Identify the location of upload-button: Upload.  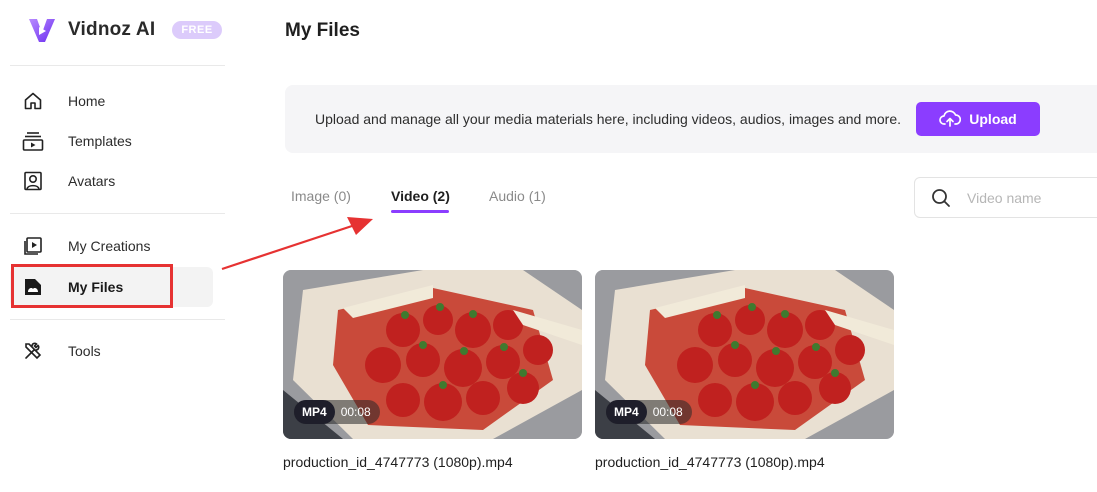
(978, 119).